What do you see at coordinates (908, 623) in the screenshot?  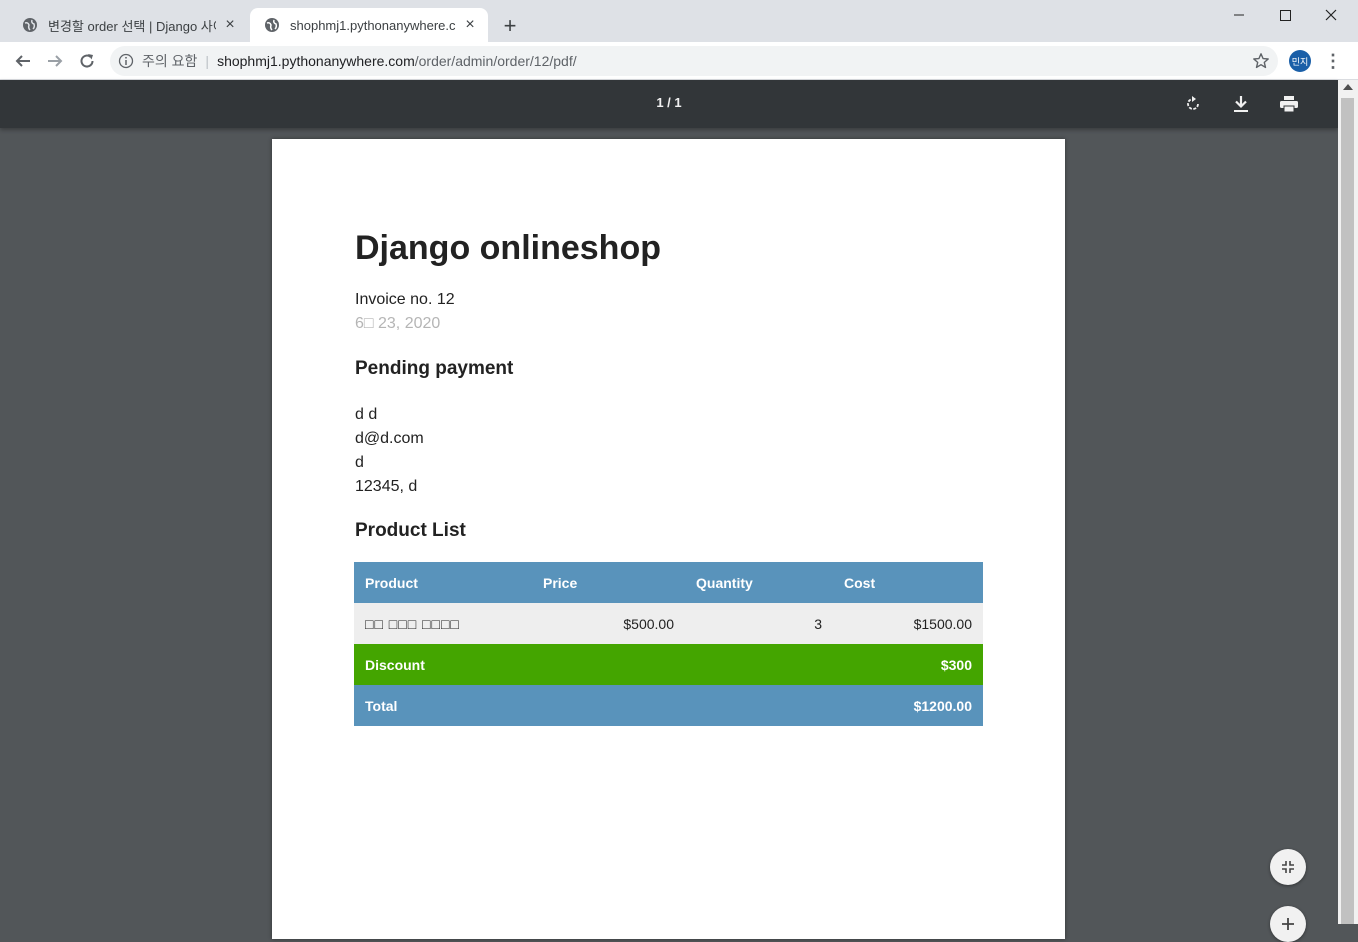 I see `cell-cost: $1500.00` at bounding box center [908, 623].